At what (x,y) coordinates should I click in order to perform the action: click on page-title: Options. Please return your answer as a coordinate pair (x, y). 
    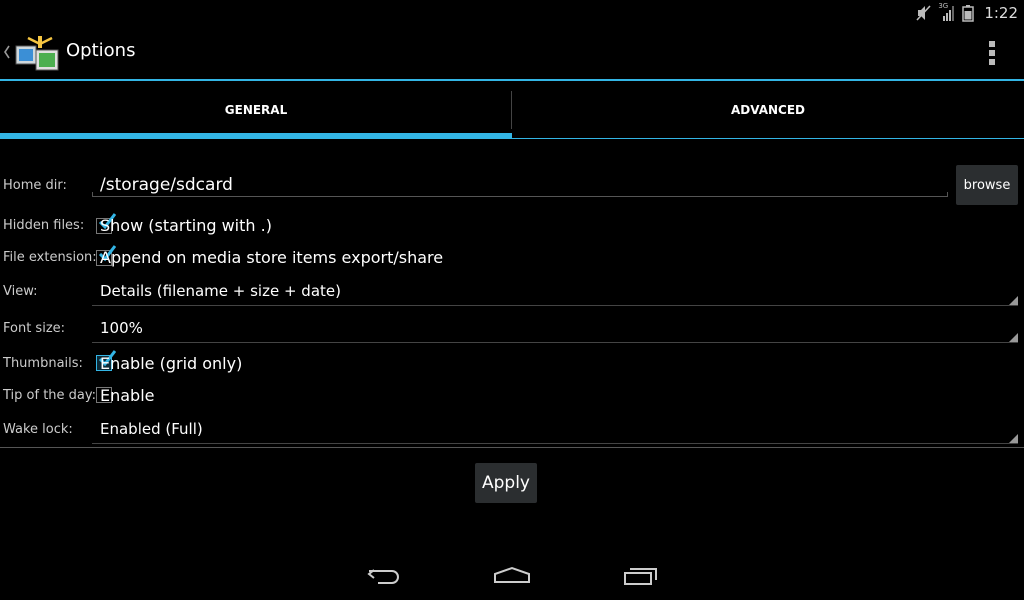
    Looking at the image, I should click on (101, 50).